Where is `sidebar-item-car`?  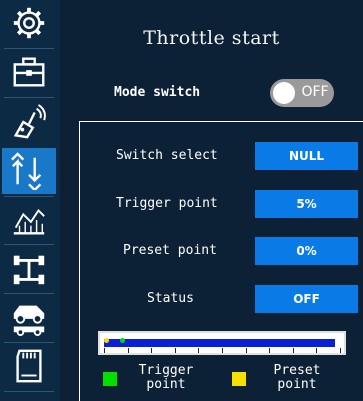
sidebar-item-car is located at coordinates (29, 317).